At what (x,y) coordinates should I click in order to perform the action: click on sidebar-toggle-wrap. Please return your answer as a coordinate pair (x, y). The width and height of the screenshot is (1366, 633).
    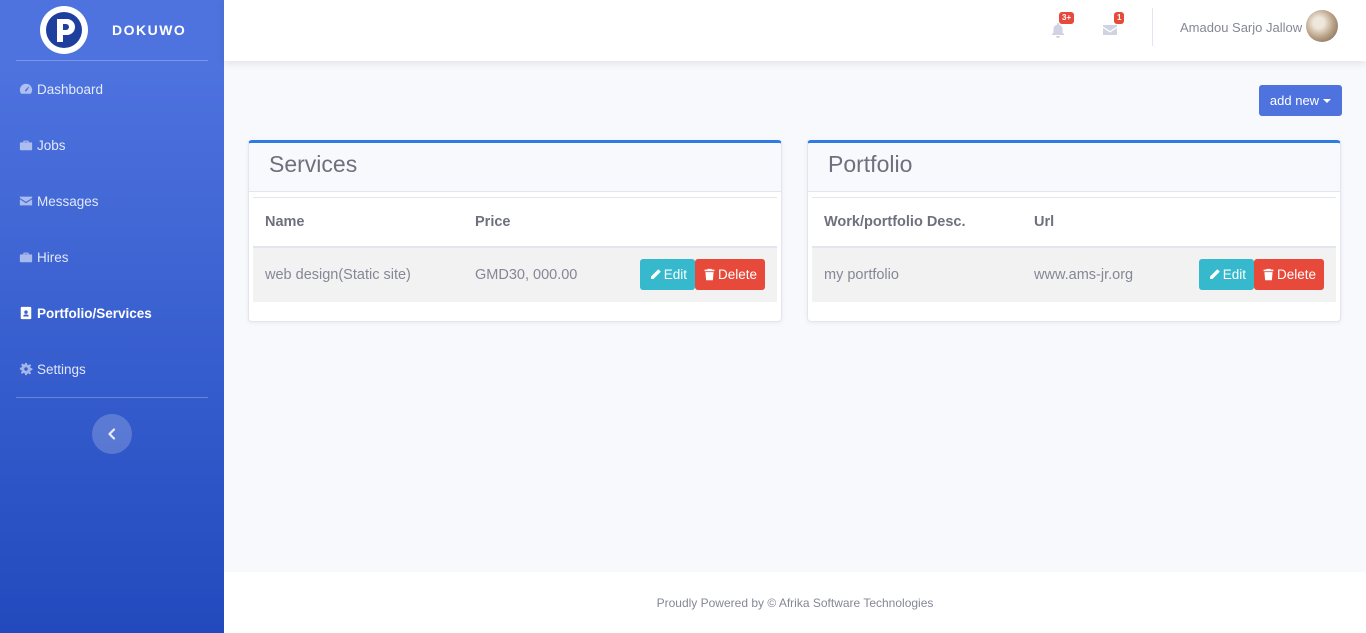
    Looking at the image, I should click on (112, 426).